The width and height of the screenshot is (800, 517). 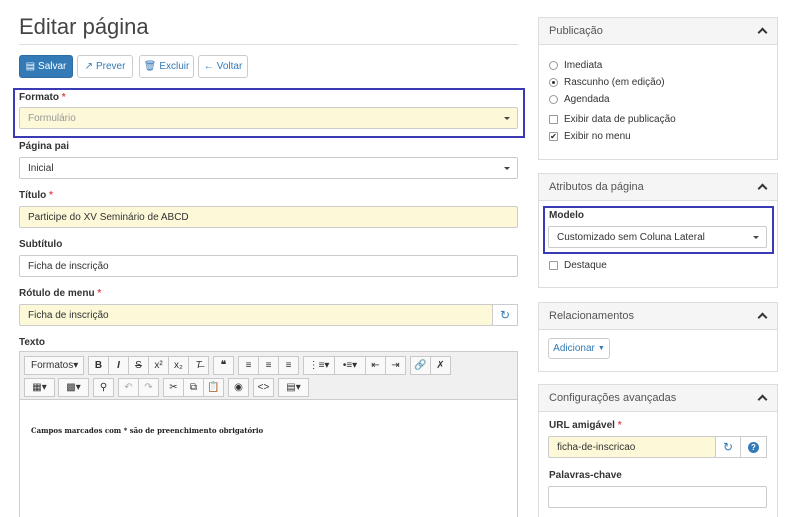 What do you see at coordinates (138, 365) in the screenshot?
I see `strikethrough-icon: S` at bounding box center [138, 365].